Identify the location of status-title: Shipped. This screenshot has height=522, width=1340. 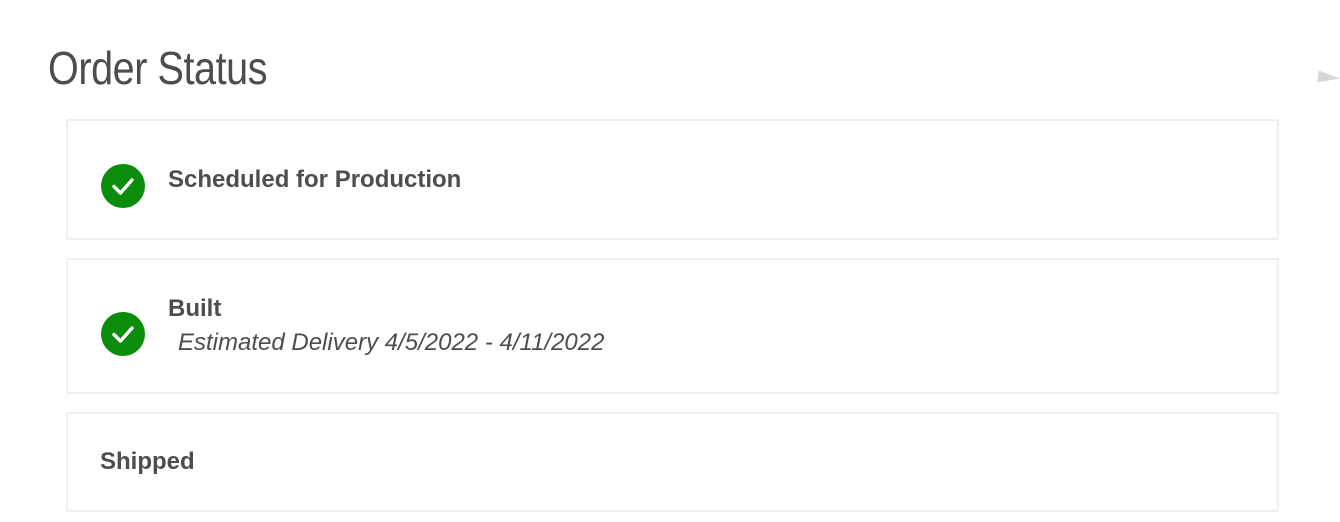
(147, 461).